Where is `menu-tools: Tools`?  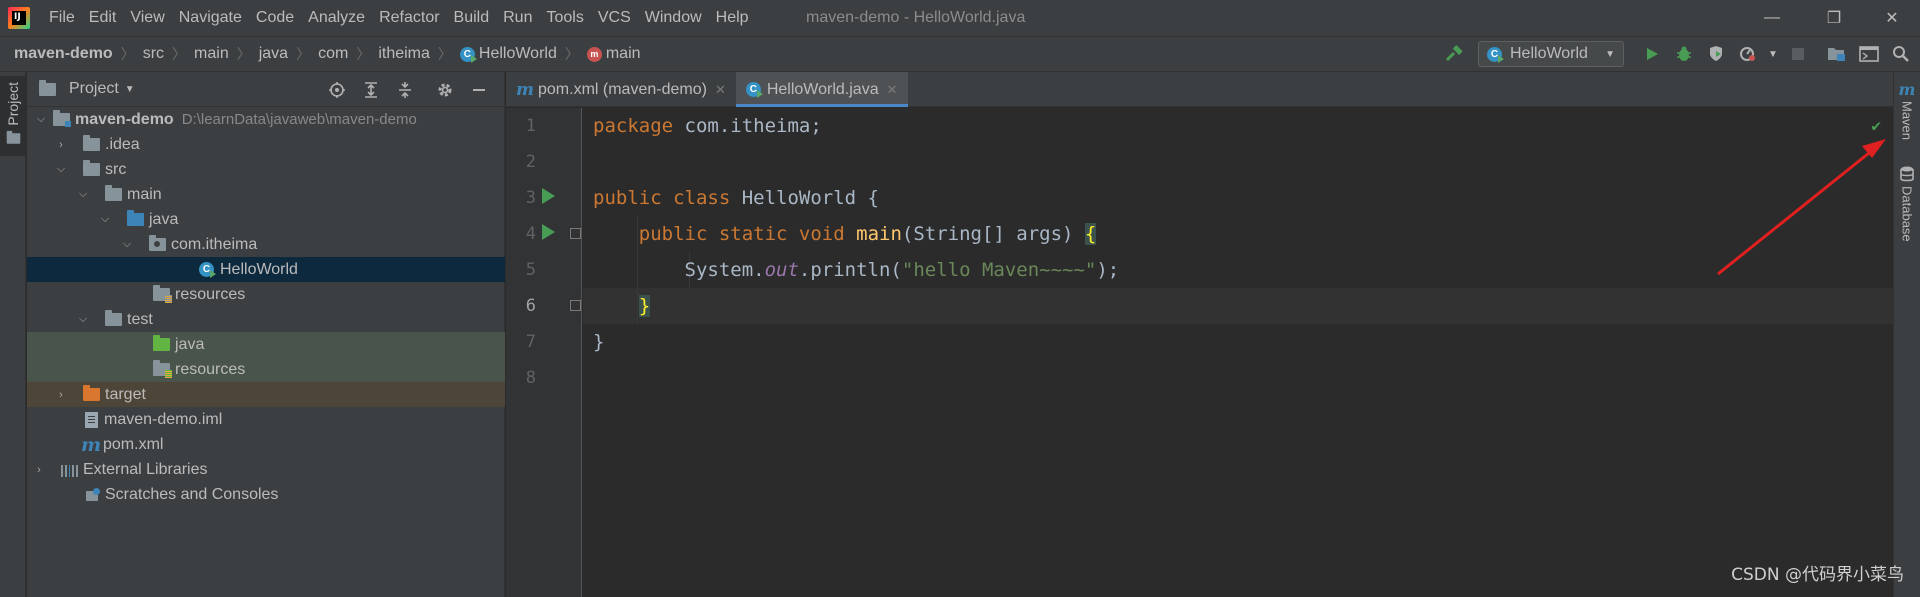
menu-tools: Tools is located at coordinates (564, 18).